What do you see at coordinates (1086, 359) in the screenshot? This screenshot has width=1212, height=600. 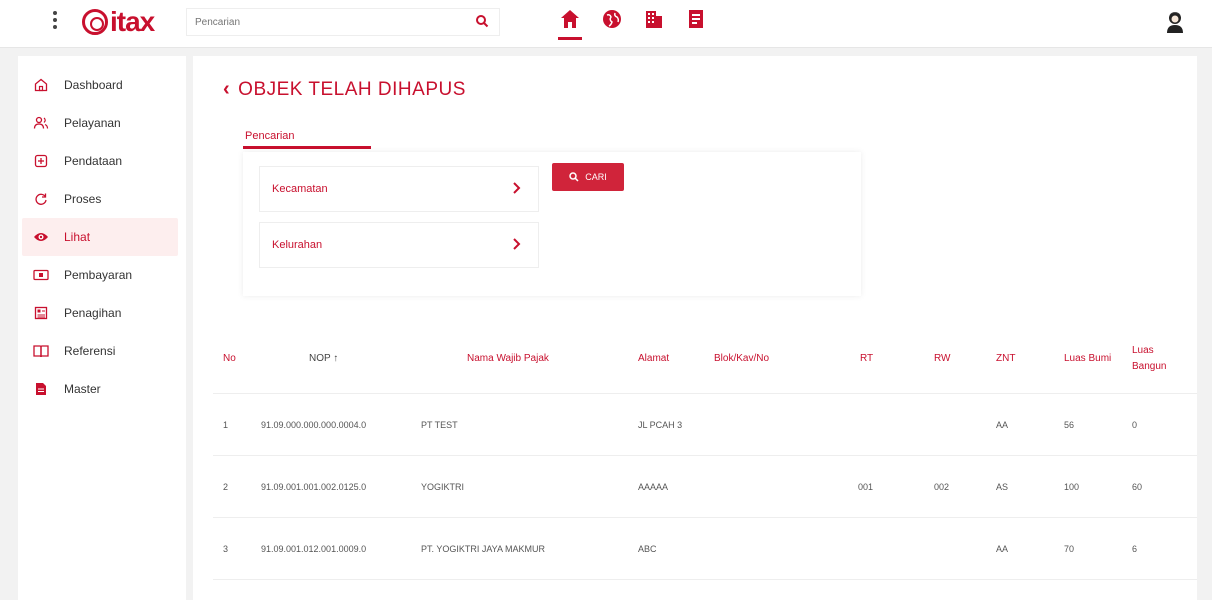 I see `col-luas-bumi: Luas Bumi` at bounding box center [1086, 359].